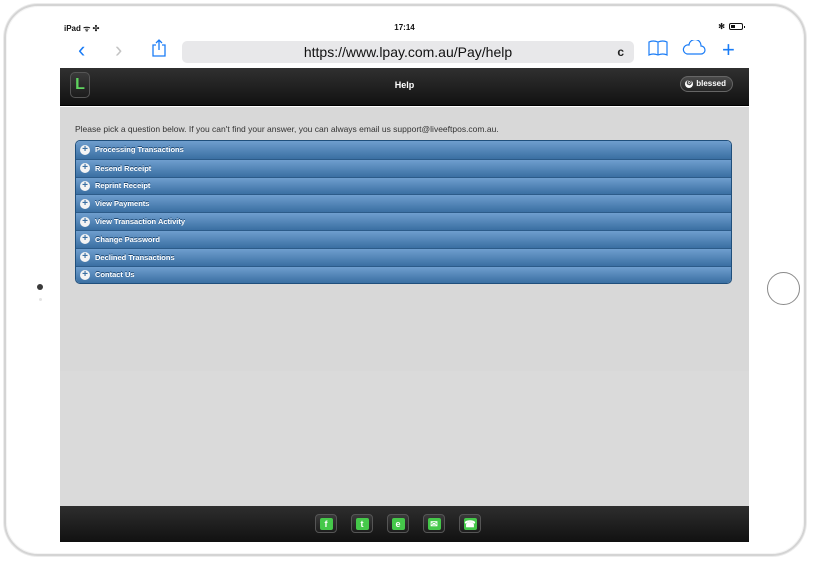  I want to click on faq-label: Resend Receipt, so click(123, 168).